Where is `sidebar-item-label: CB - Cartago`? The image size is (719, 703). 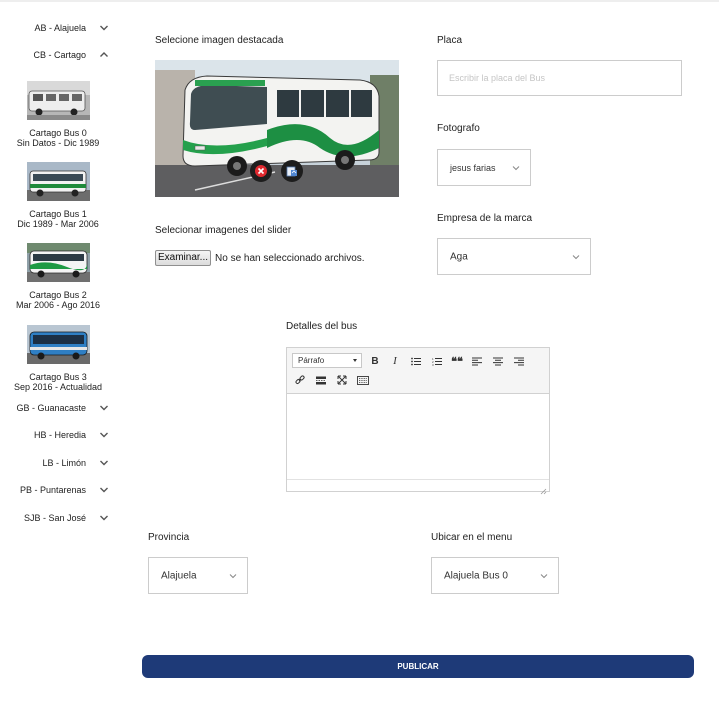 sidebar-item-label: CB - Cartago is located at coordinates (59, 55).